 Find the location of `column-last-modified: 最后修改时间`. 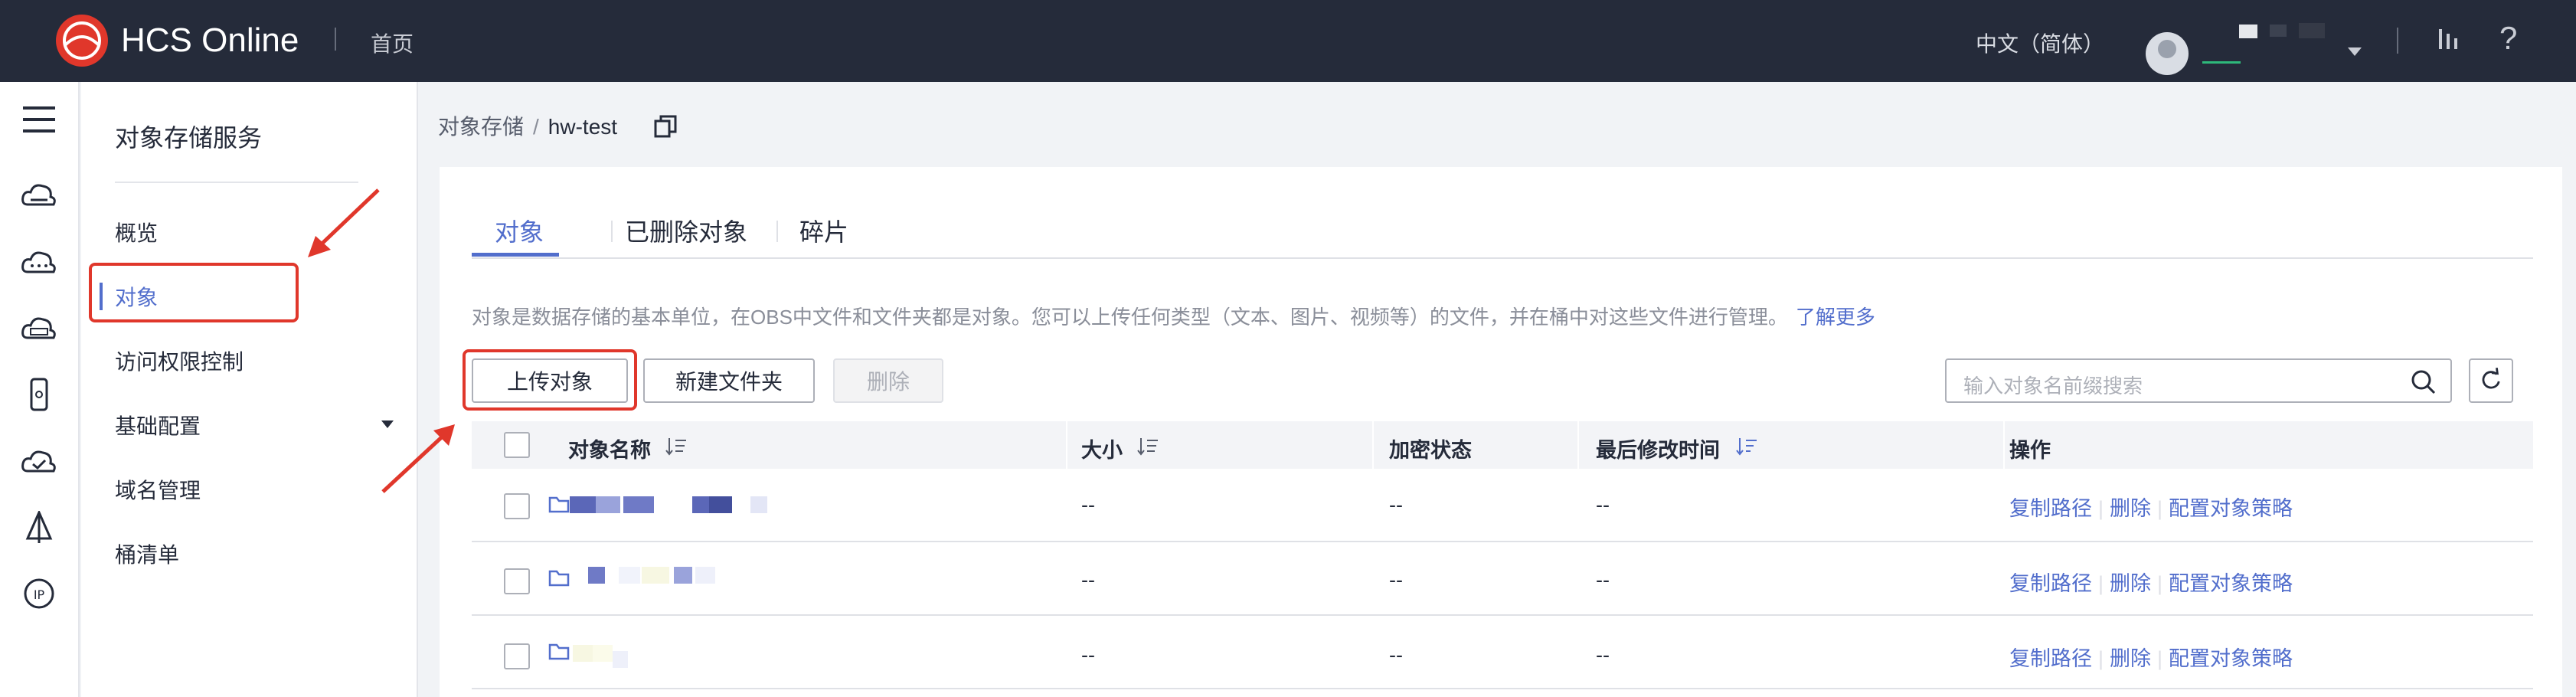

column-last-modified: 最后修改时间 is located at coordinates (1658, 451).